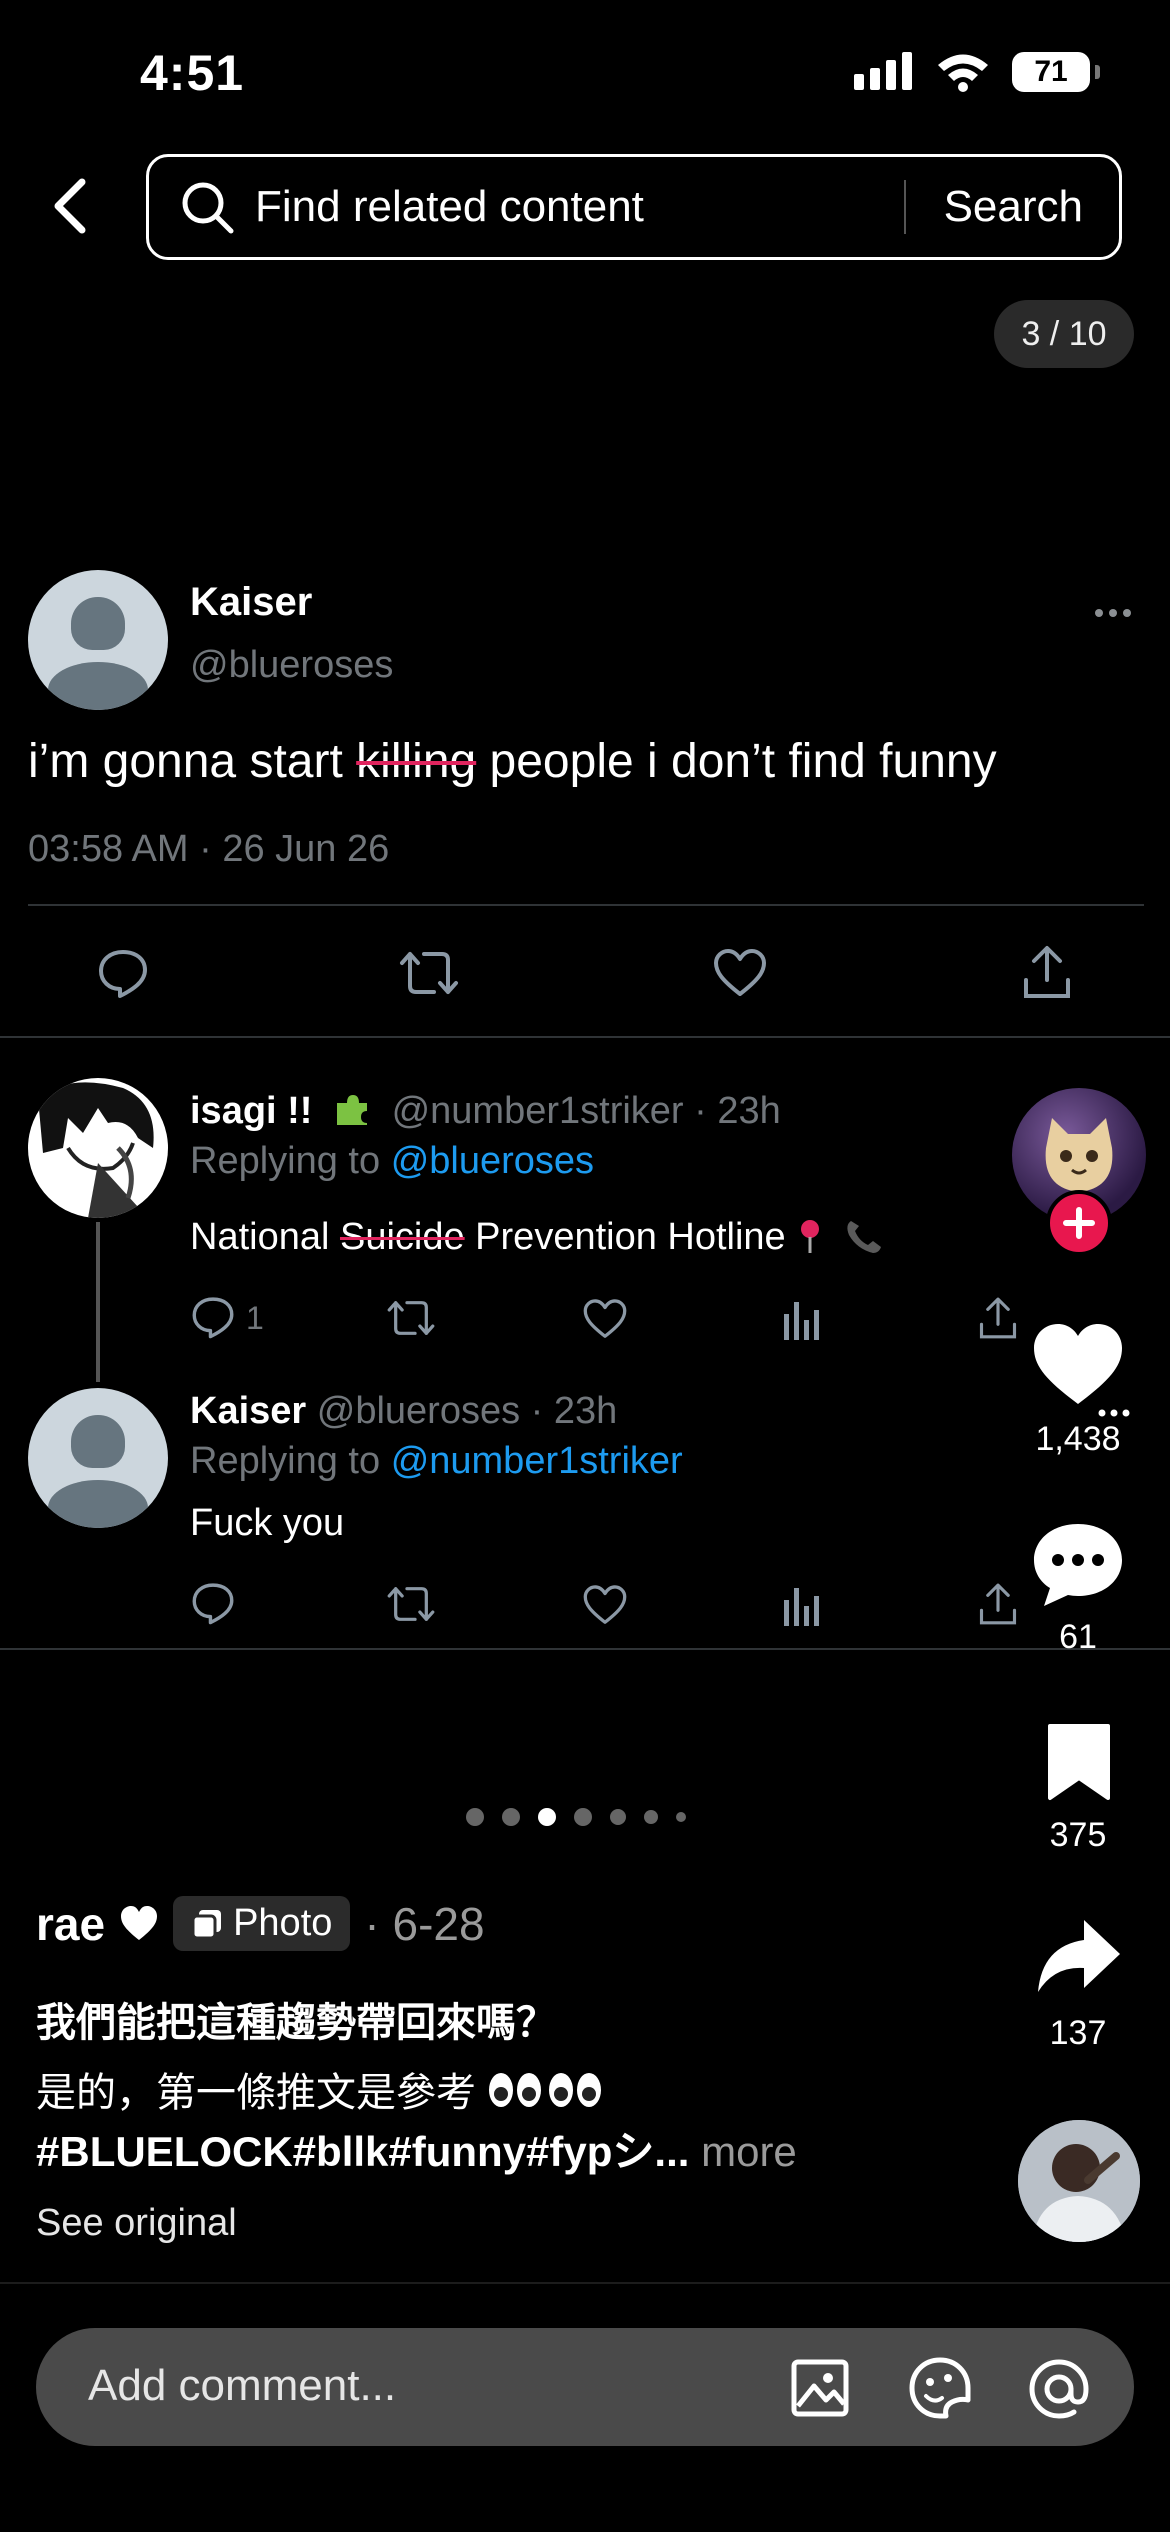 The height and width of the screenshot is (2532, 1170). I want to click on reply-2-replying-to: Replying to @number1striker, so click(436, 1461).